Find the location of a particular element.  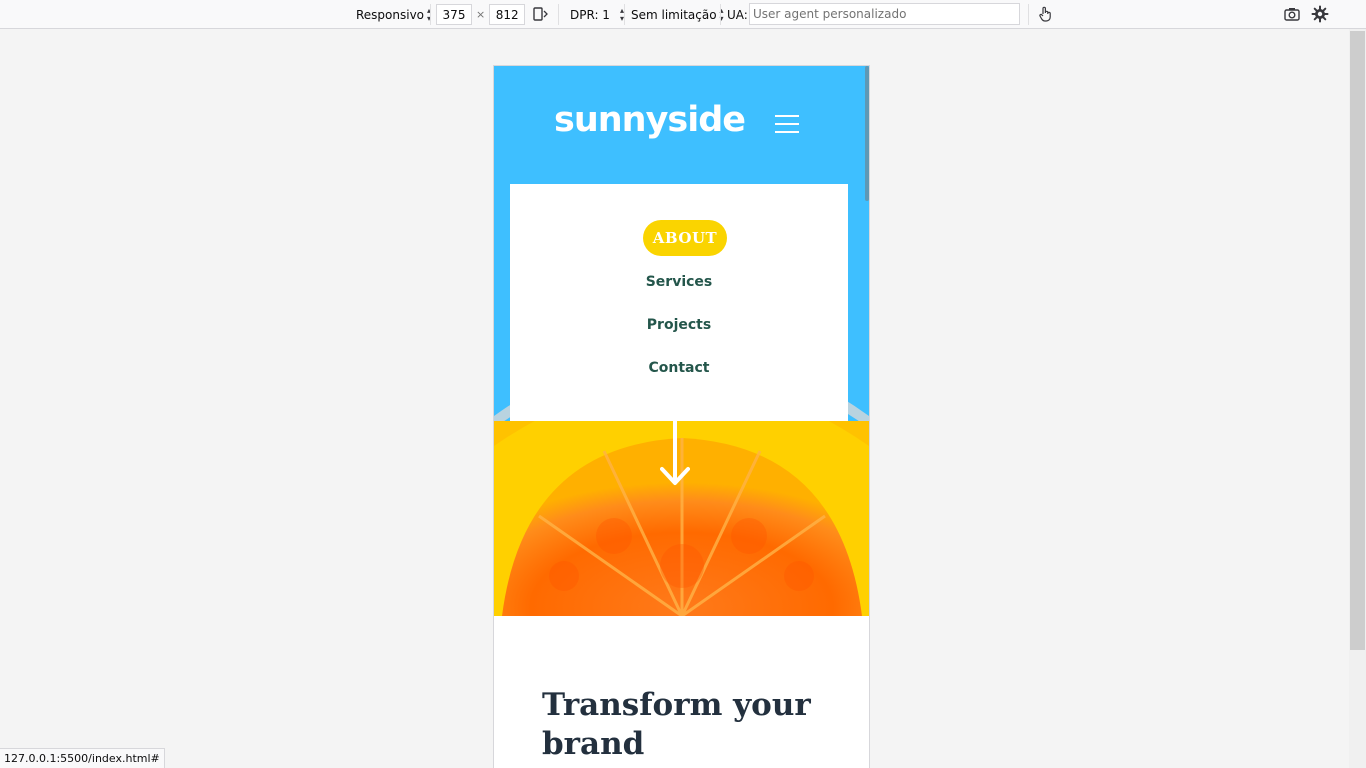

mobile-nav-menu: ABOUT Services Projects Contact is located at coordinates (679, 302).